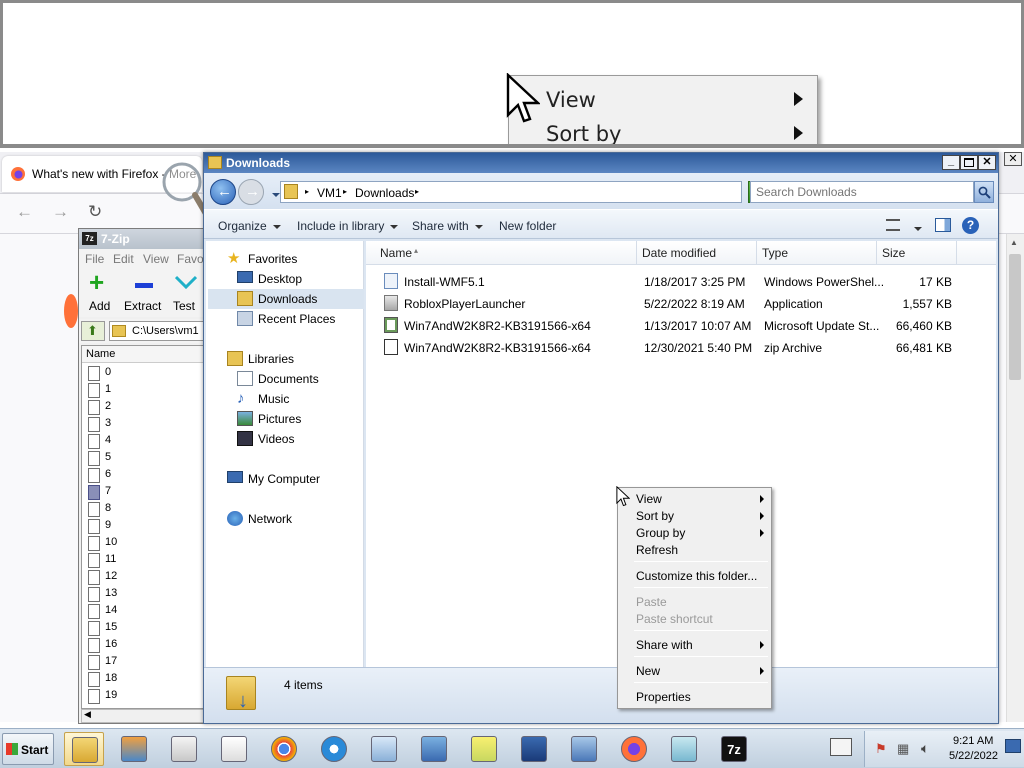 This screenshot has height=768, width=1024. What do you see at coordinates (100, 292) in the screenshot?
I see `add-button: + Add` at bounding box center [100, 292].